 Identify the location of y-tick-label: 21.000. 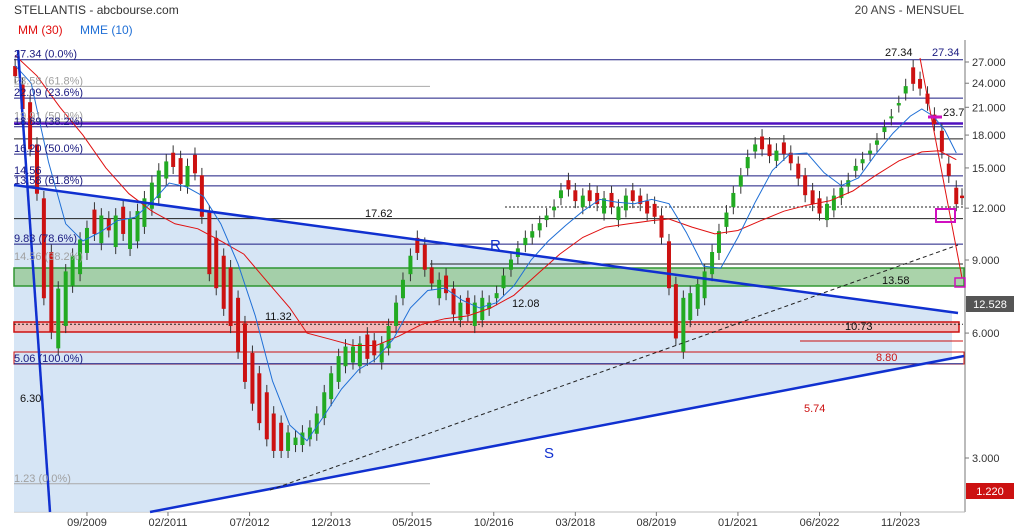
(989, 108).